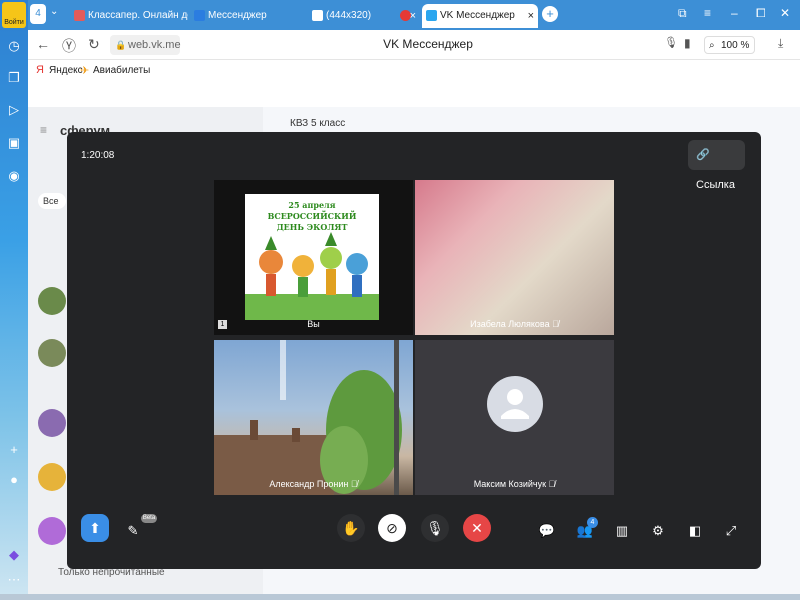 This screenshot has width=800, height=600. What do you see at coordinates (687, 43) in the screenshot?
I see `bookmark-icon: ▮` at bounding box center [687, 43].